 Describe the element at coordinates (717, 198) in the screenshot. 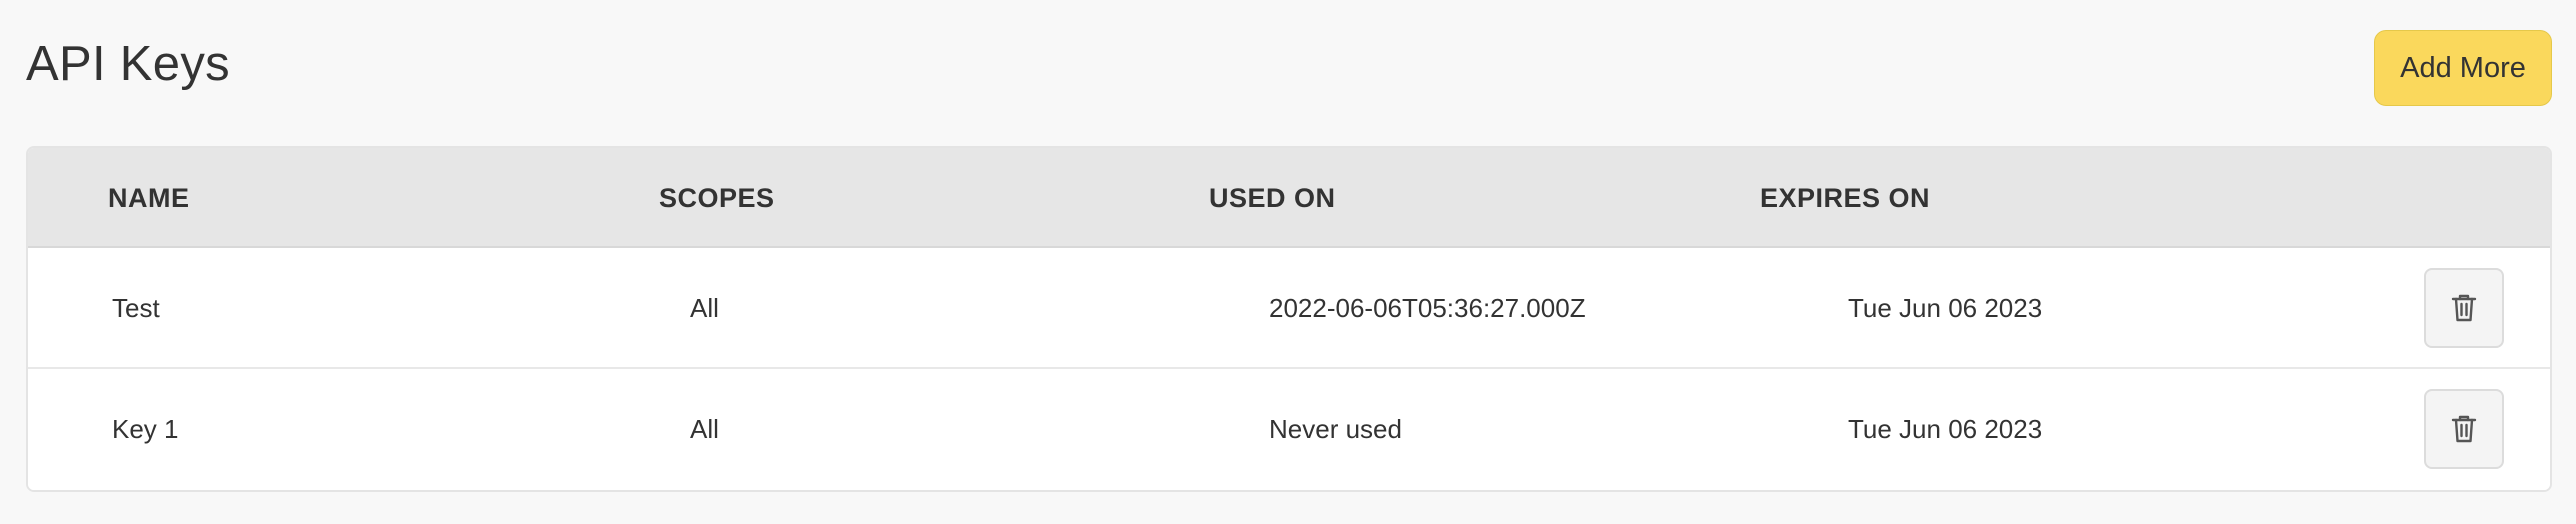

I see `column-header-scopes: SCOPES` at that location.